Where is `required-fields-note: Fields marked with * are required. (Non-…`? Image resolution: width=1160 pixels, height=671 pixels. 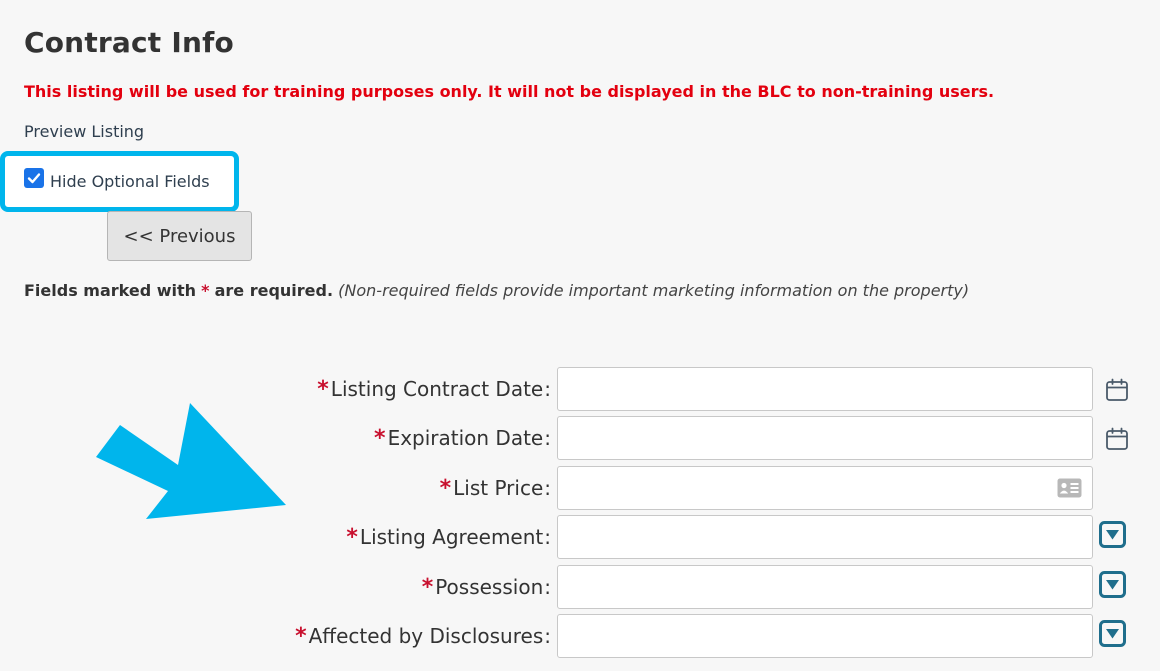
required-fields-note: Fields marked with * are required. (Non-… is located at coordinates (496, 290).